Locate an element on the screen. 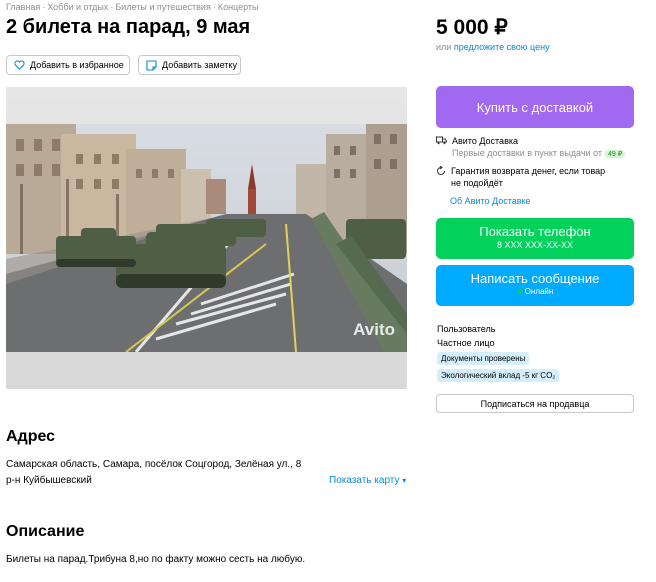  breadcrumb-home: Главная is located at coordinates (23, 7).